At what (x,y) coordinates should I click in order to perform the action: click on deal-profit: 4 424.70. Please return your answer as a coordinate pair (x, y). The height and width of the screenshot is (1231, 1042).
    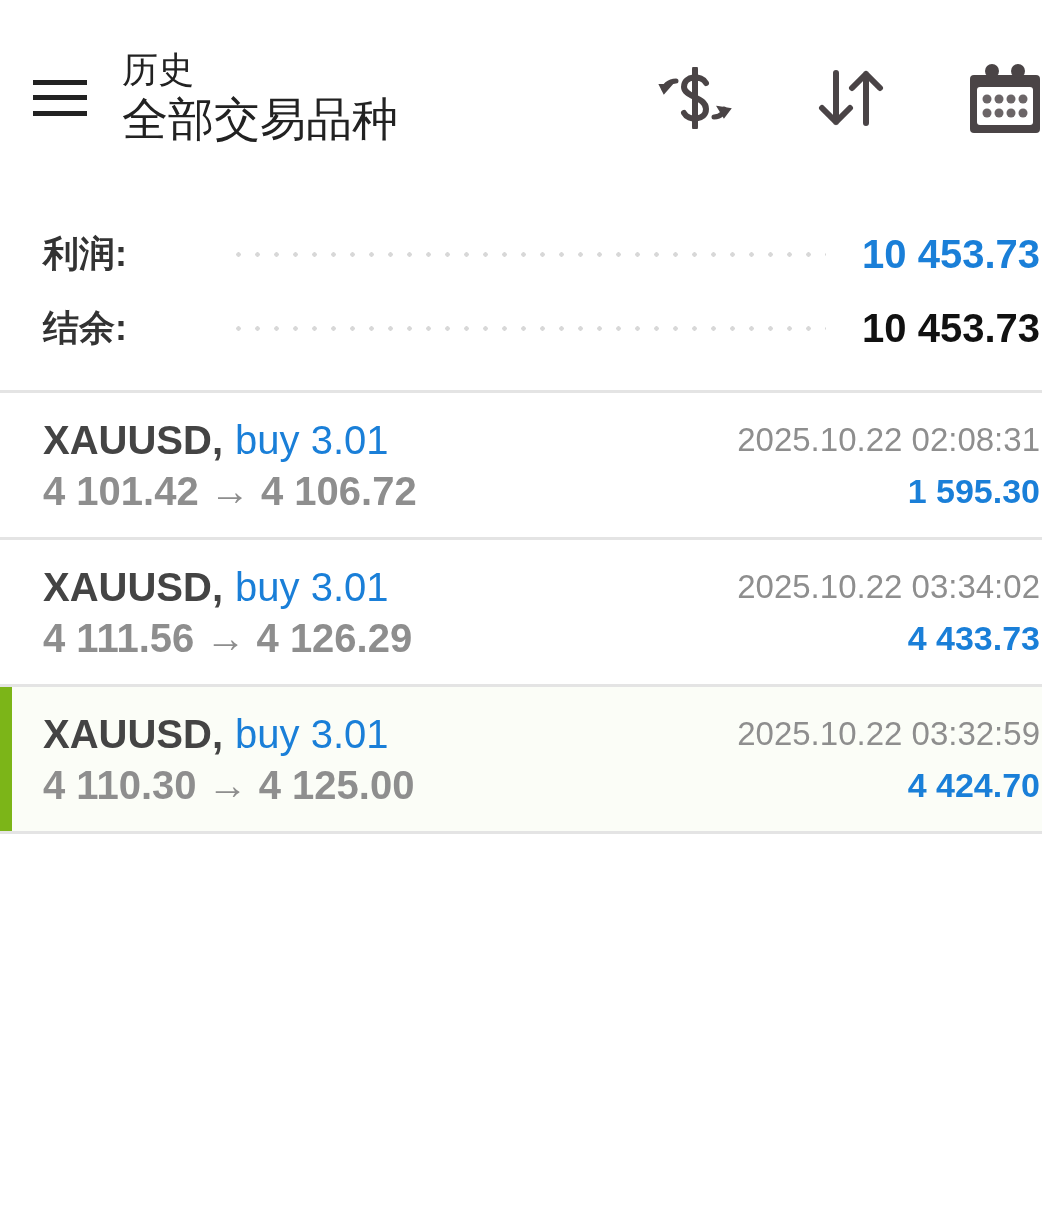
    Looking at the image, I should click on (973, 785).